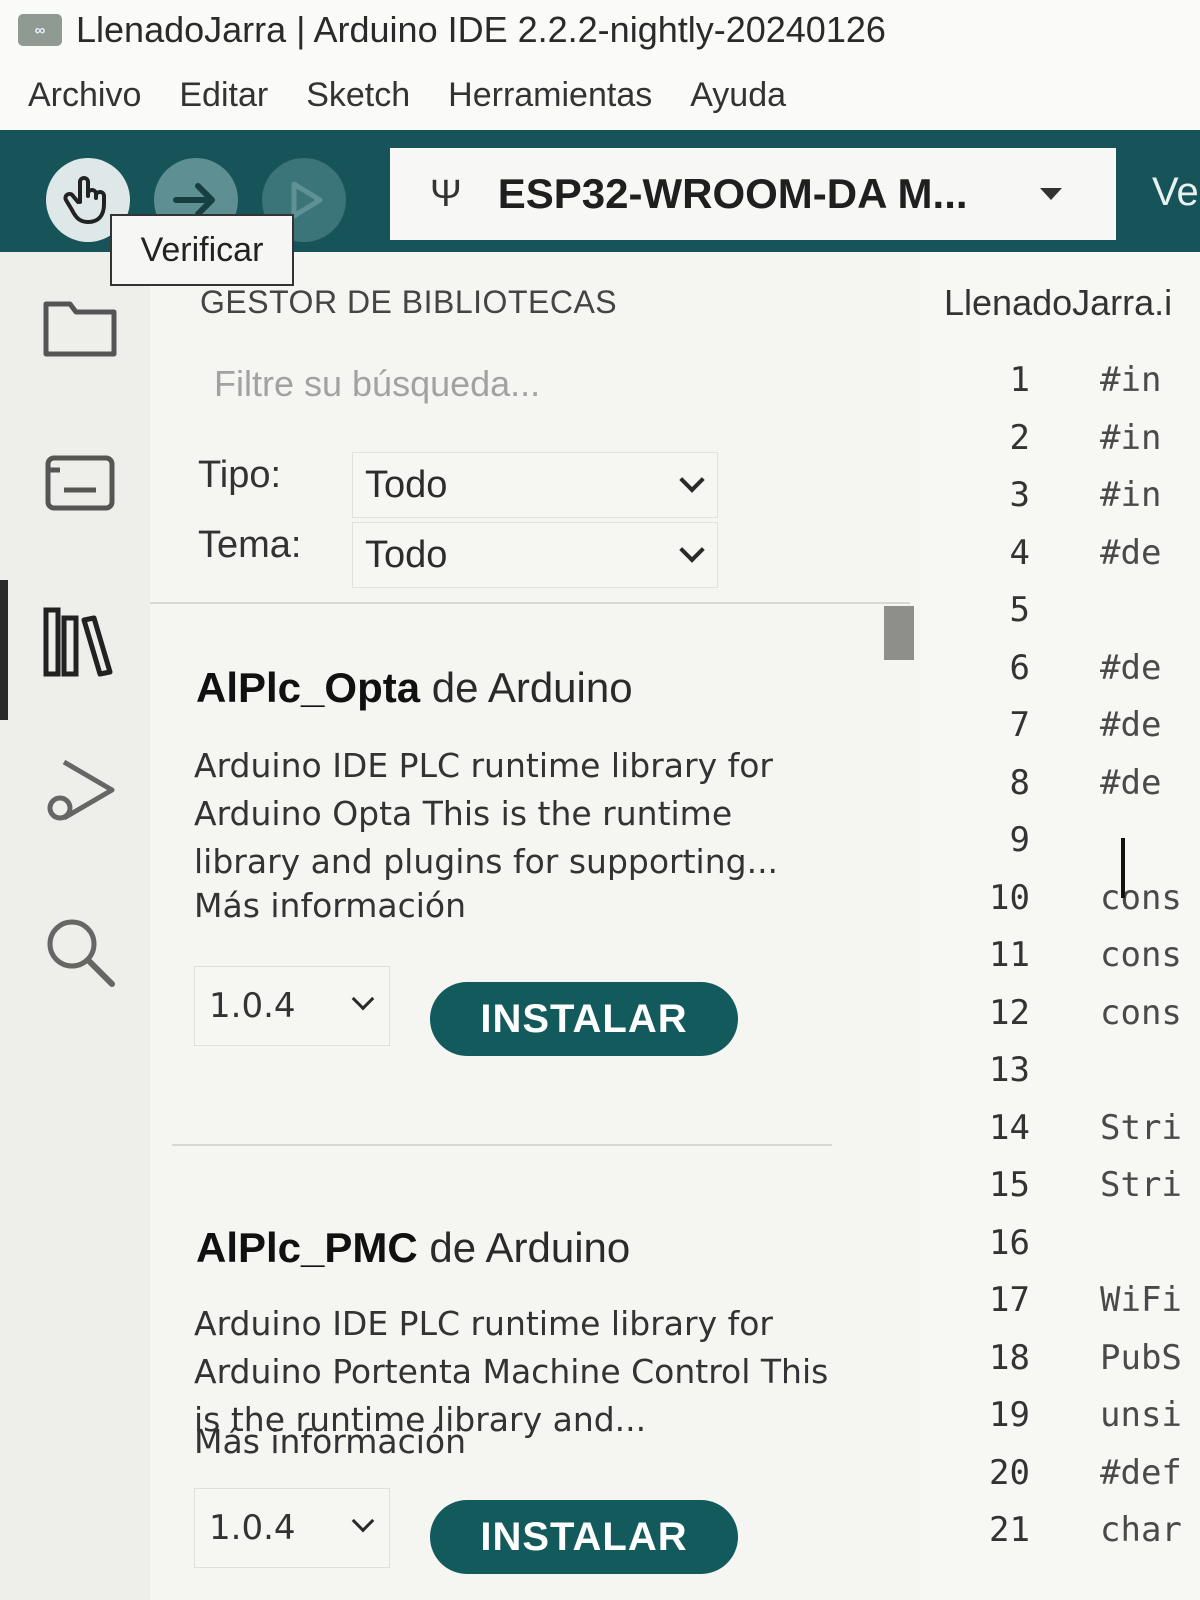 This screenshot has width=1200, height=1600. Describe the element at coordinates (1009, 1530) in the screenshot. I see `line-number: 21` at that location.